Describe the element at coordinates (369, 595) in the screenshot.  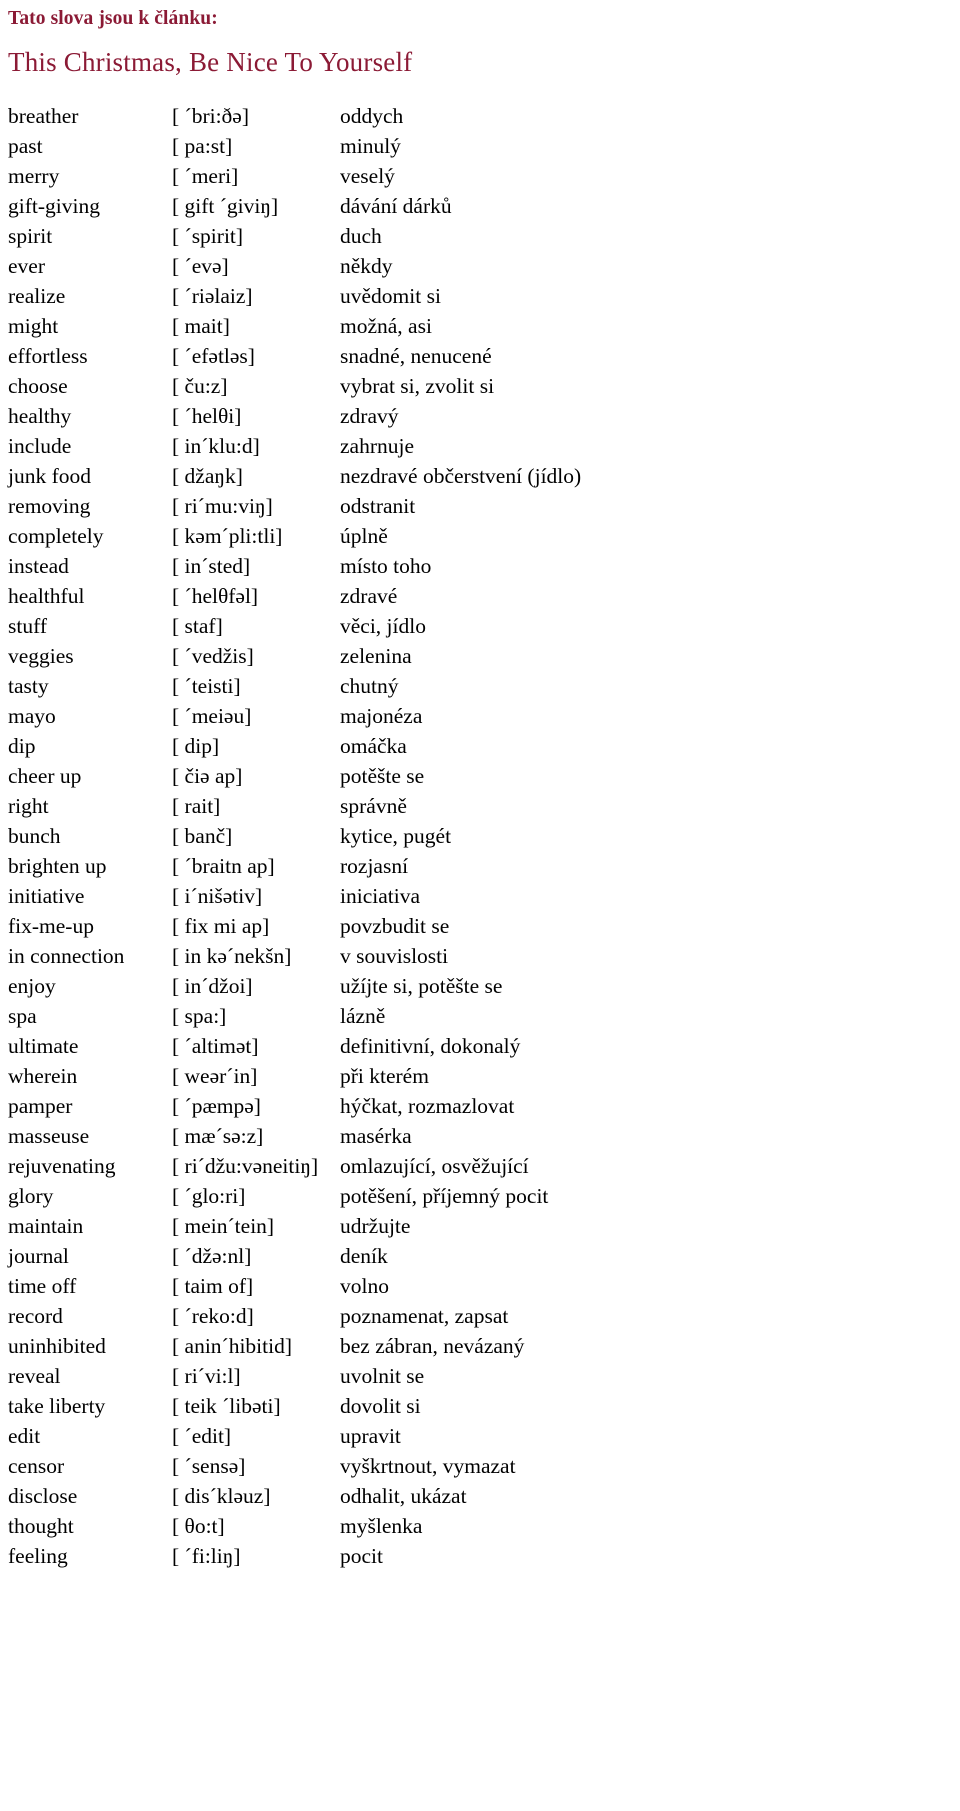
I see `vocabulary-meaning: zdravé` at that location.